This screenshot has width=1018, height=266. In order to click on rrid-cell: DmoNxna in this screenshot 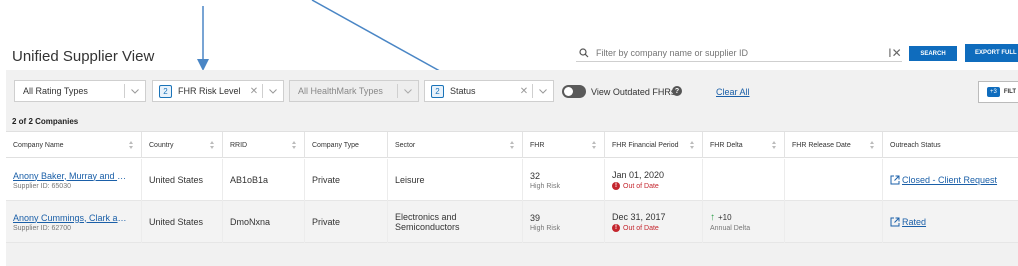, I will do `click(264, 222)`.